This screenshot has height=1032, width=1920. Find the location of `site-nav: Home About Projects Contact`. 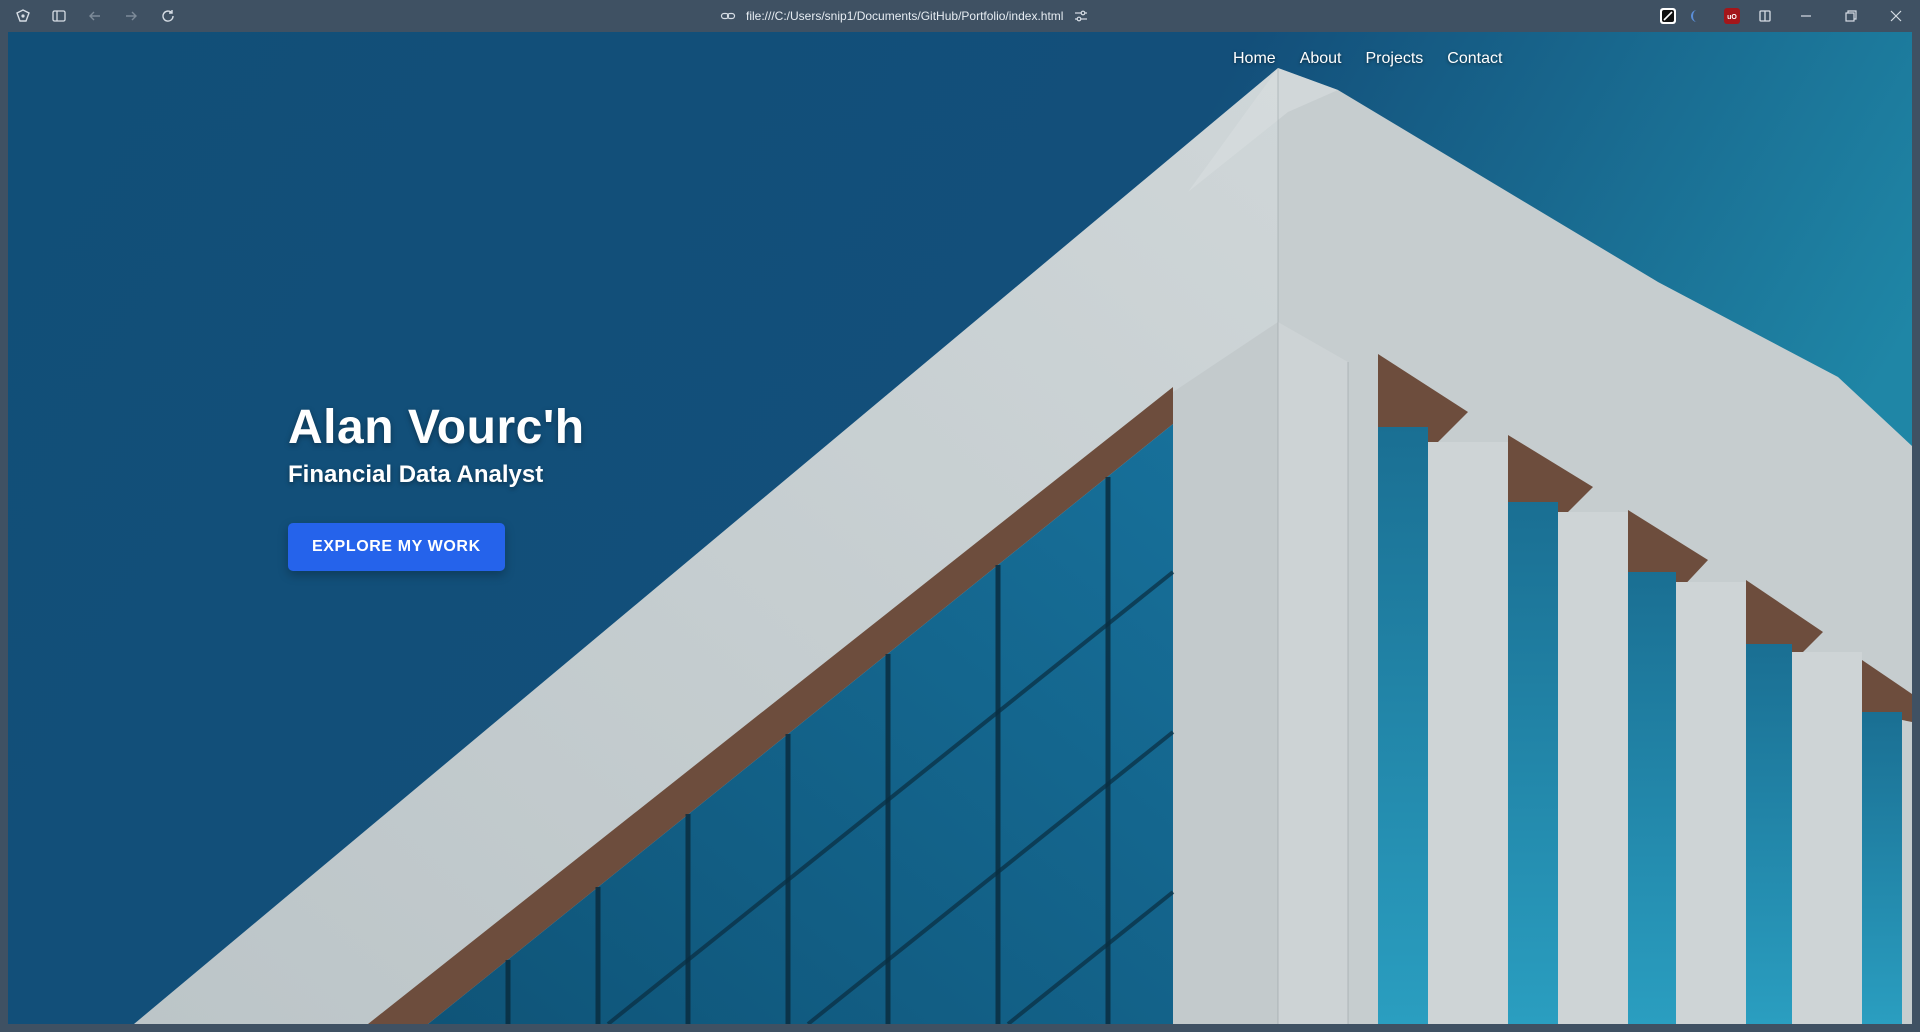

site-nav: Home About Projects Contact is located at coordinates (1367, 59).